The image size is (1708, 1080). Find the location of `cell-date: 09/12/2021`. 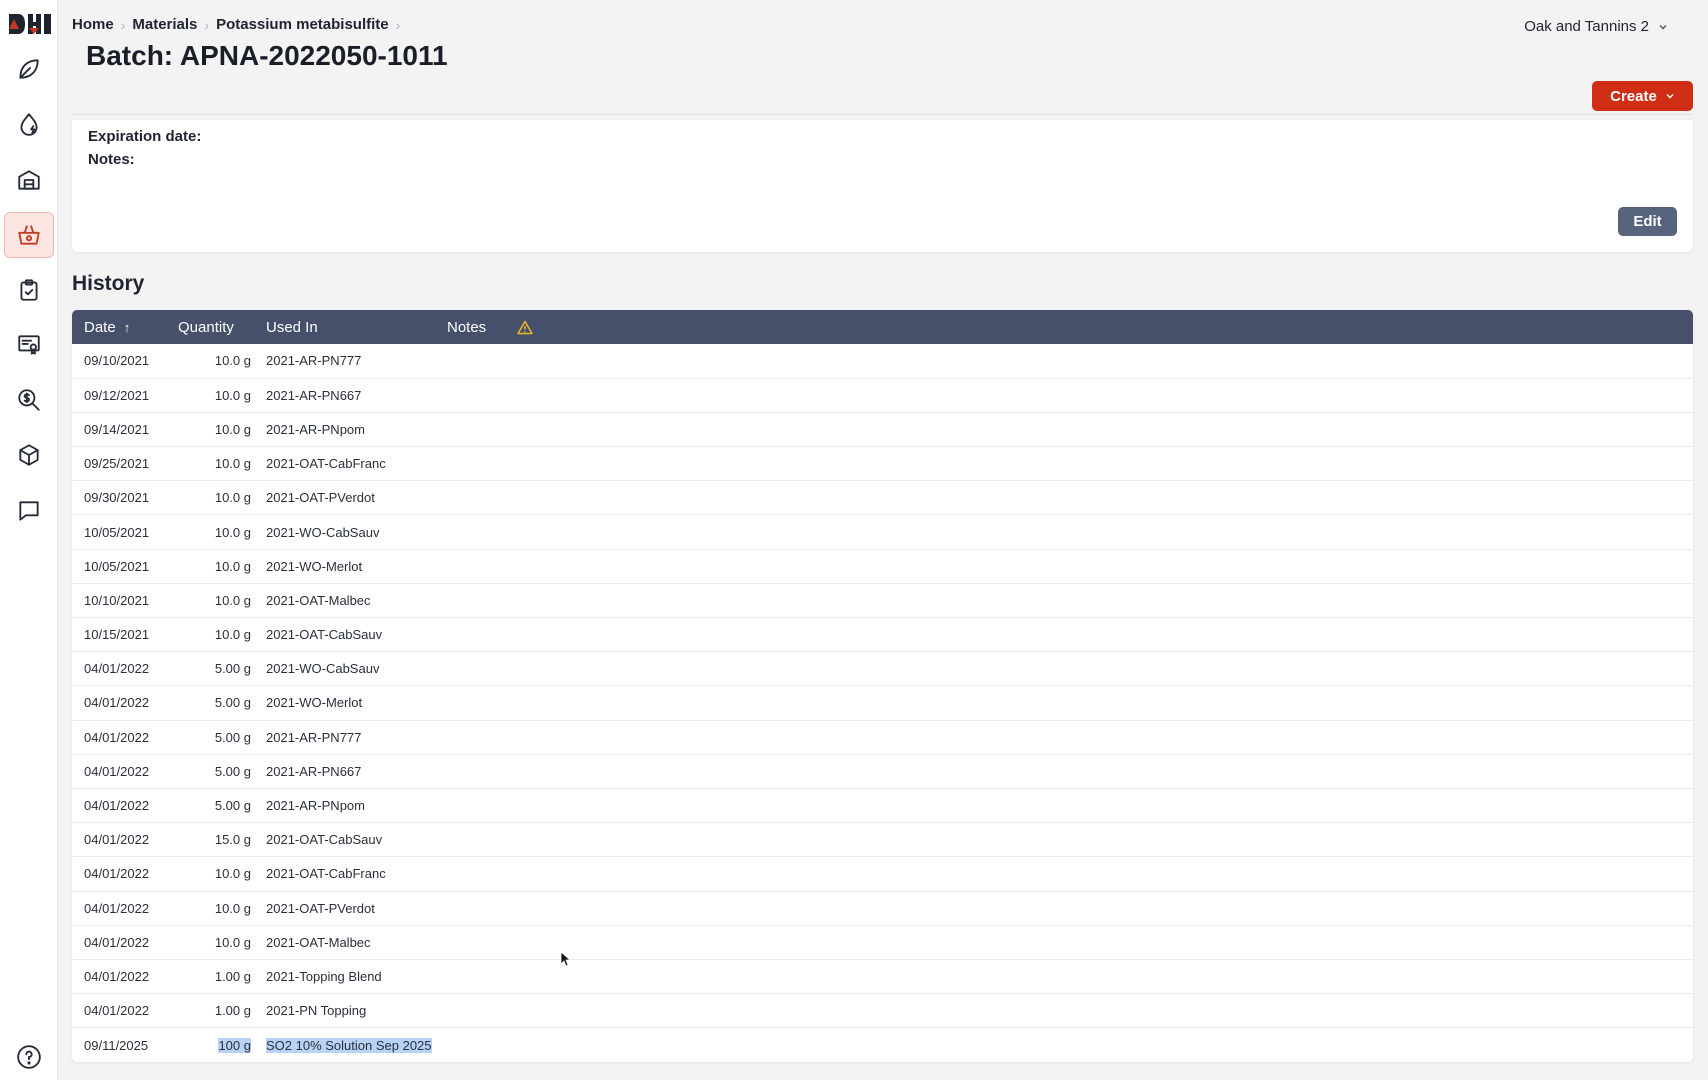

cell-date: 09/12/2021 is located at coordinates (123, 395).